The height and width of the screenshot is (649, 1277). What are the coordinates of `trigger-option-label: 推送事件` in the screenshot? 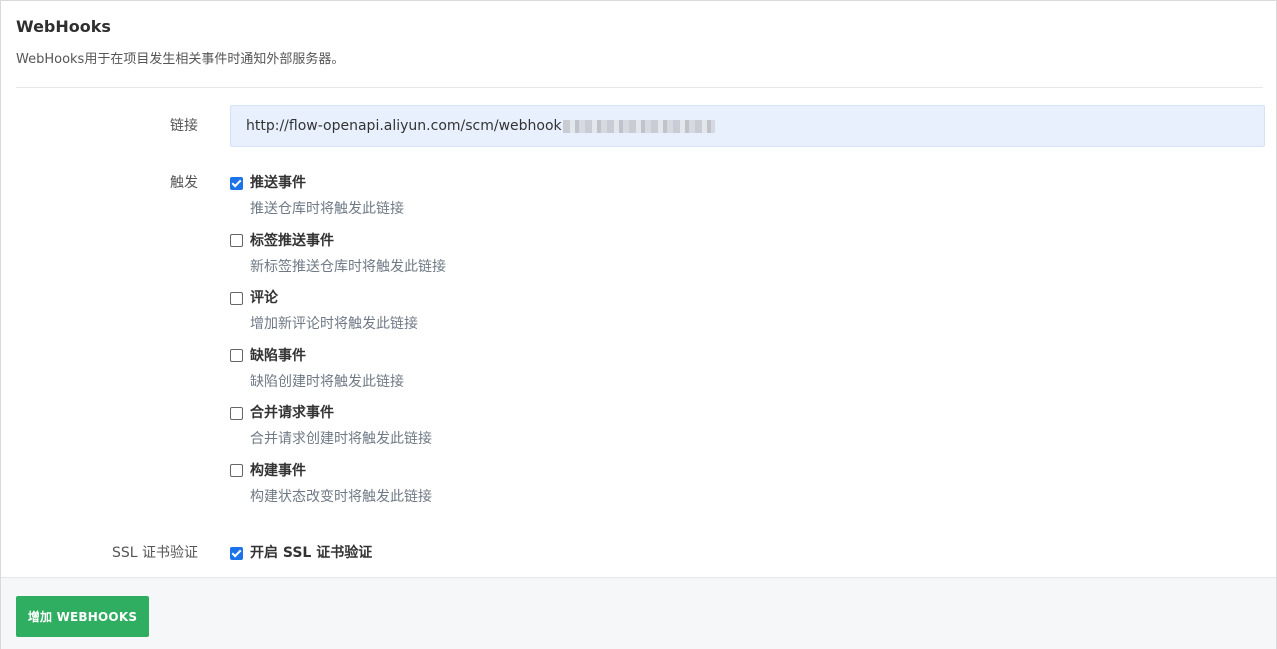 It's located at (278, 183).